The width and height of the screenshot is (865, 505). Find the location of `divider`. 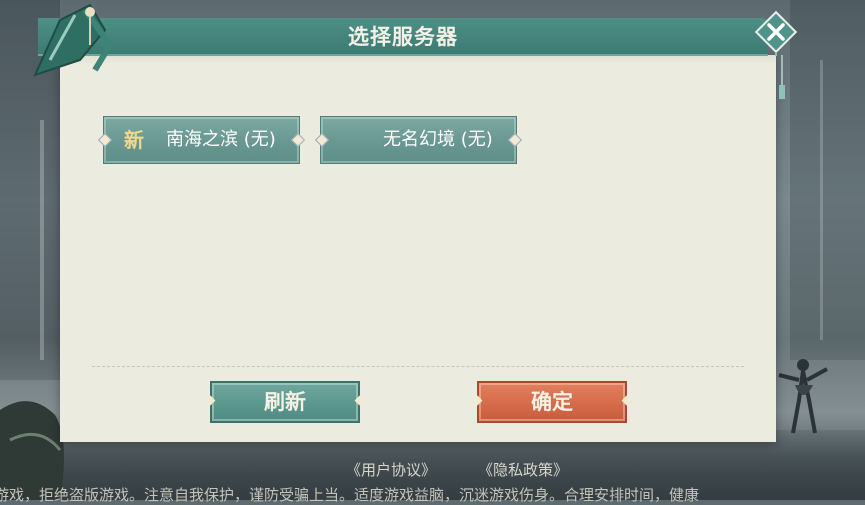

divider is located at coordinates (418, 366).